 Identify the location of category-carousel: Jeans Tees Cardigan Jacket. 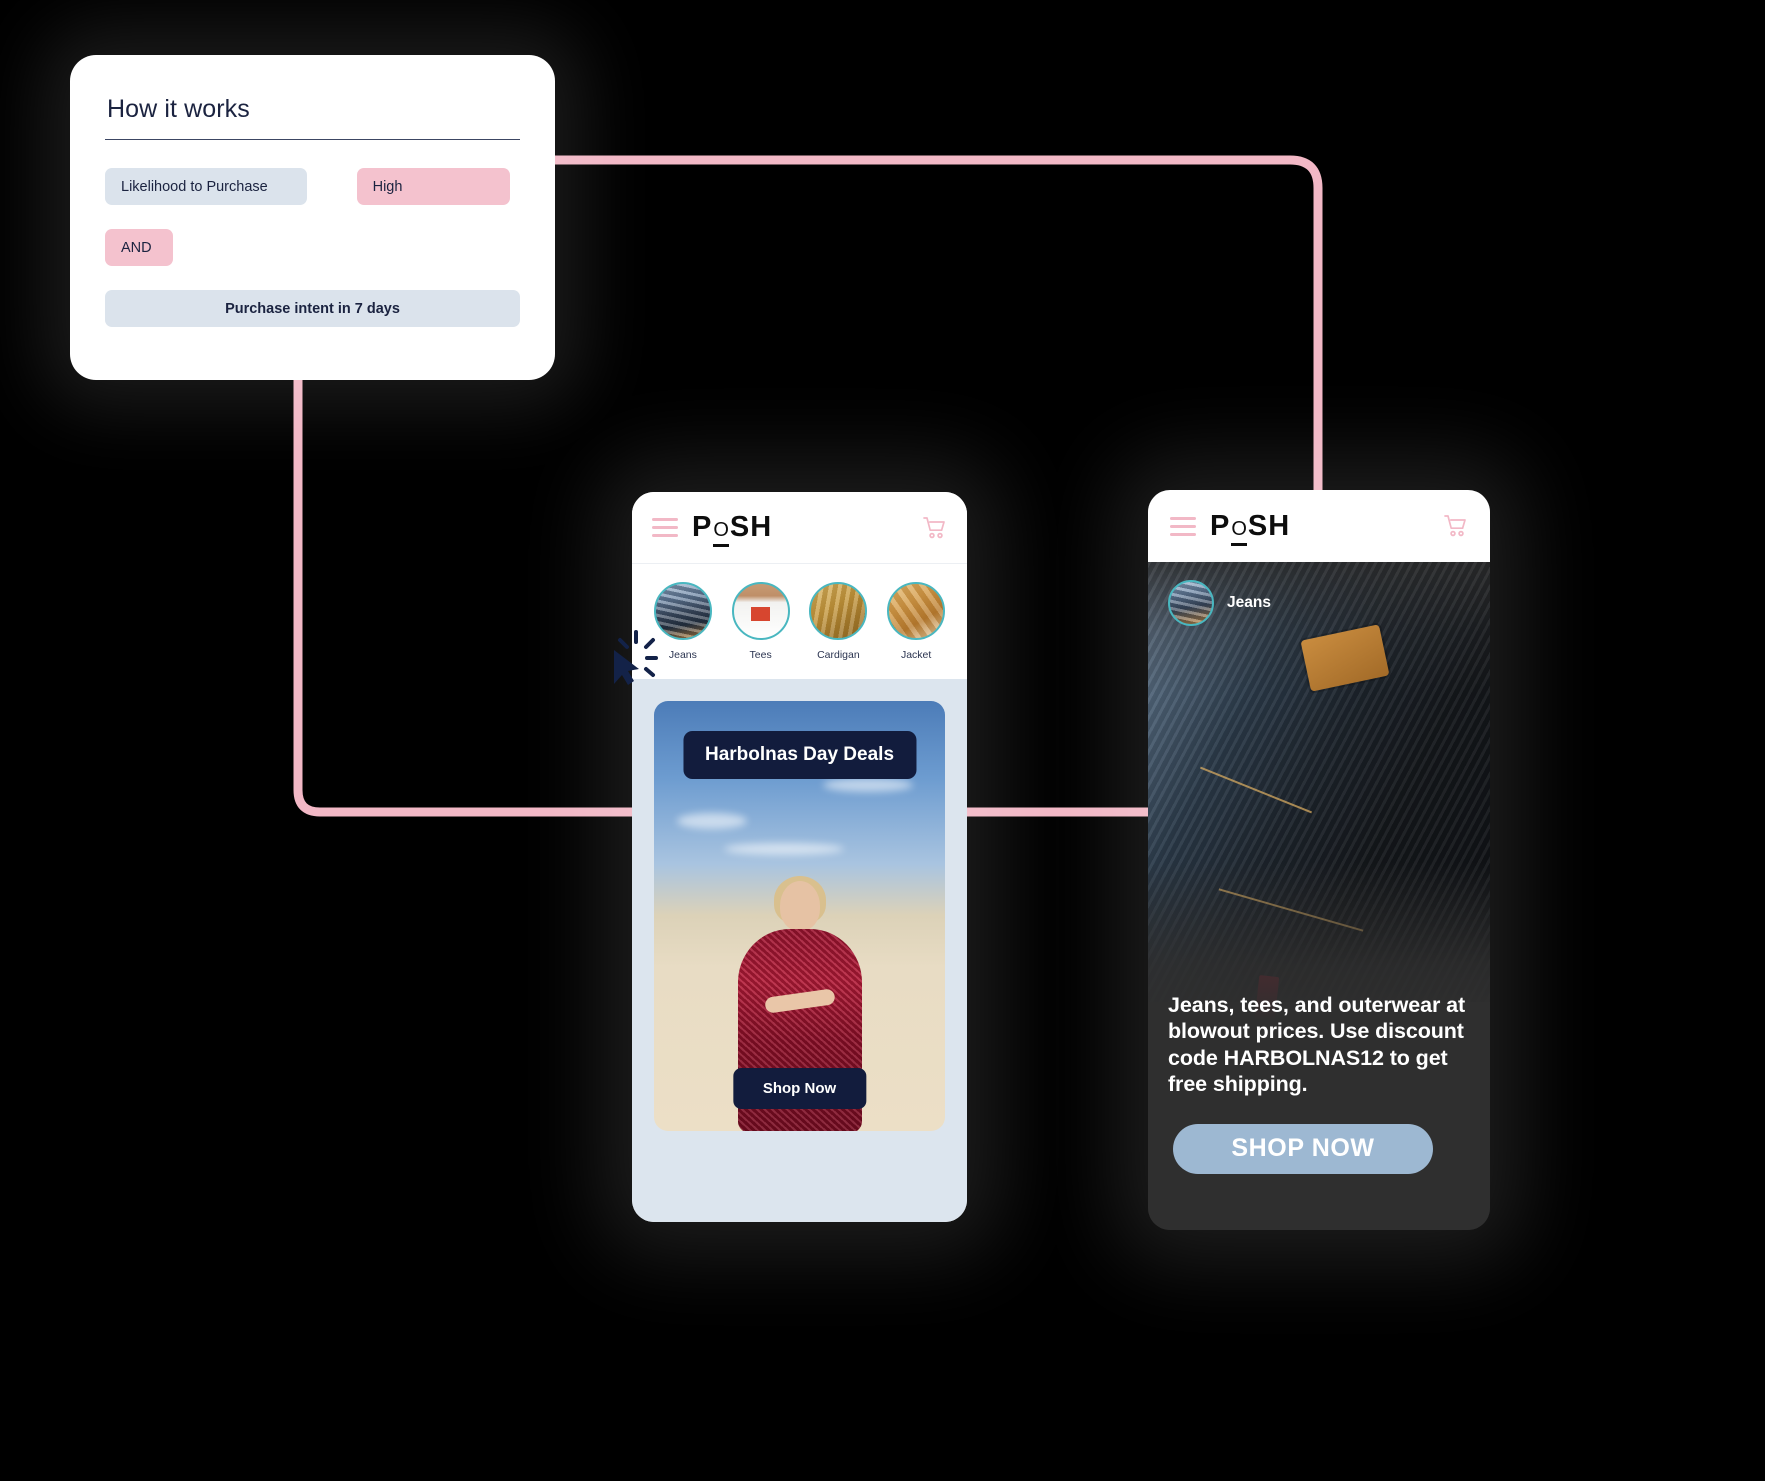
(799, 612).